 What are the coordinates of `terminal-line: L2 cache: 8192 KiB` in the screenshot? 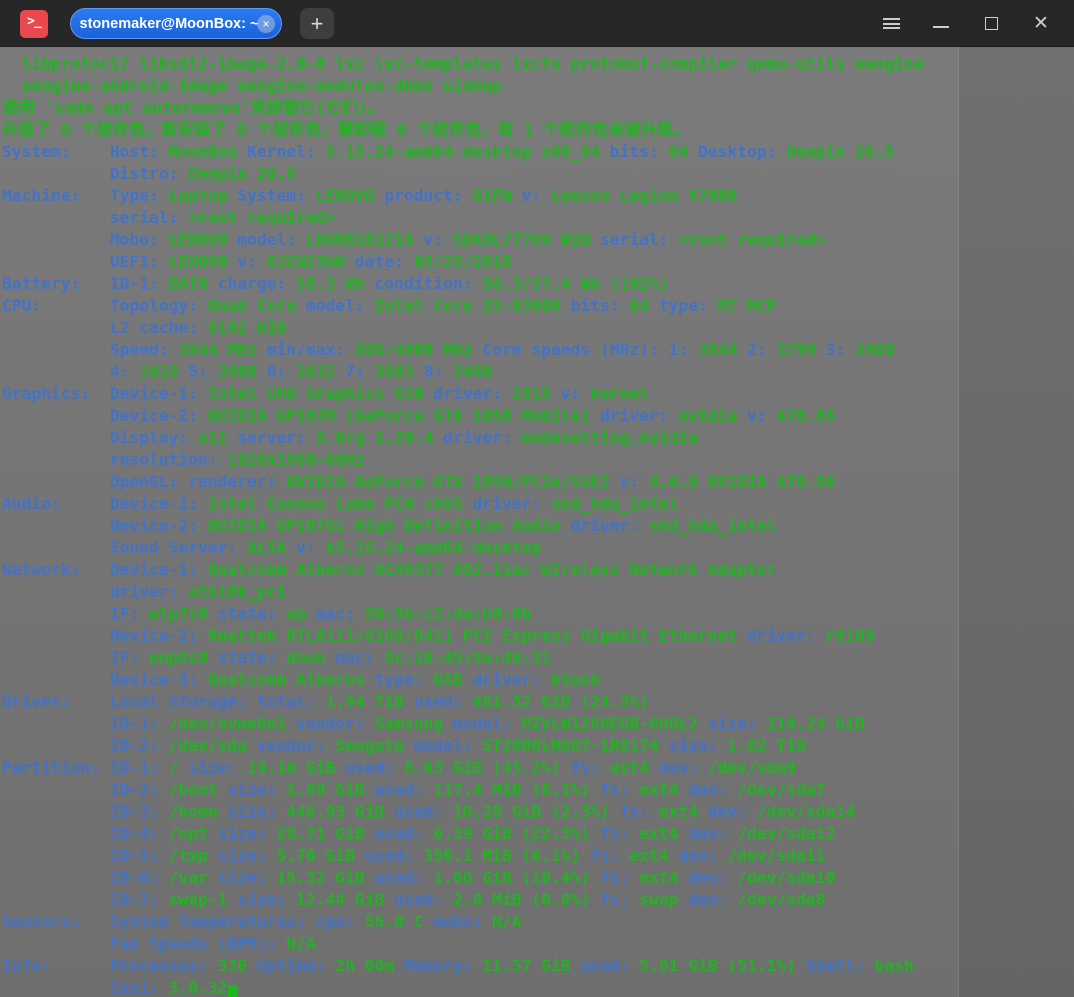 It's located at (144, 327).